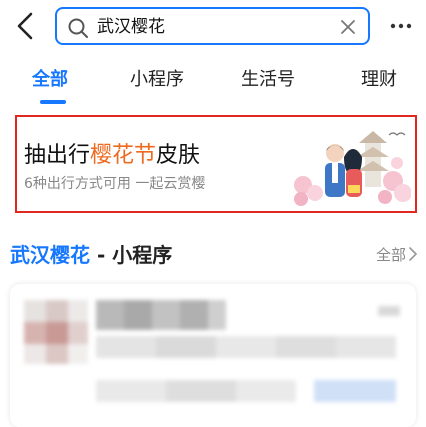 The image size is (426, 427). I want to click on banner-title-highlight: 樱花节, so click(123, 155).